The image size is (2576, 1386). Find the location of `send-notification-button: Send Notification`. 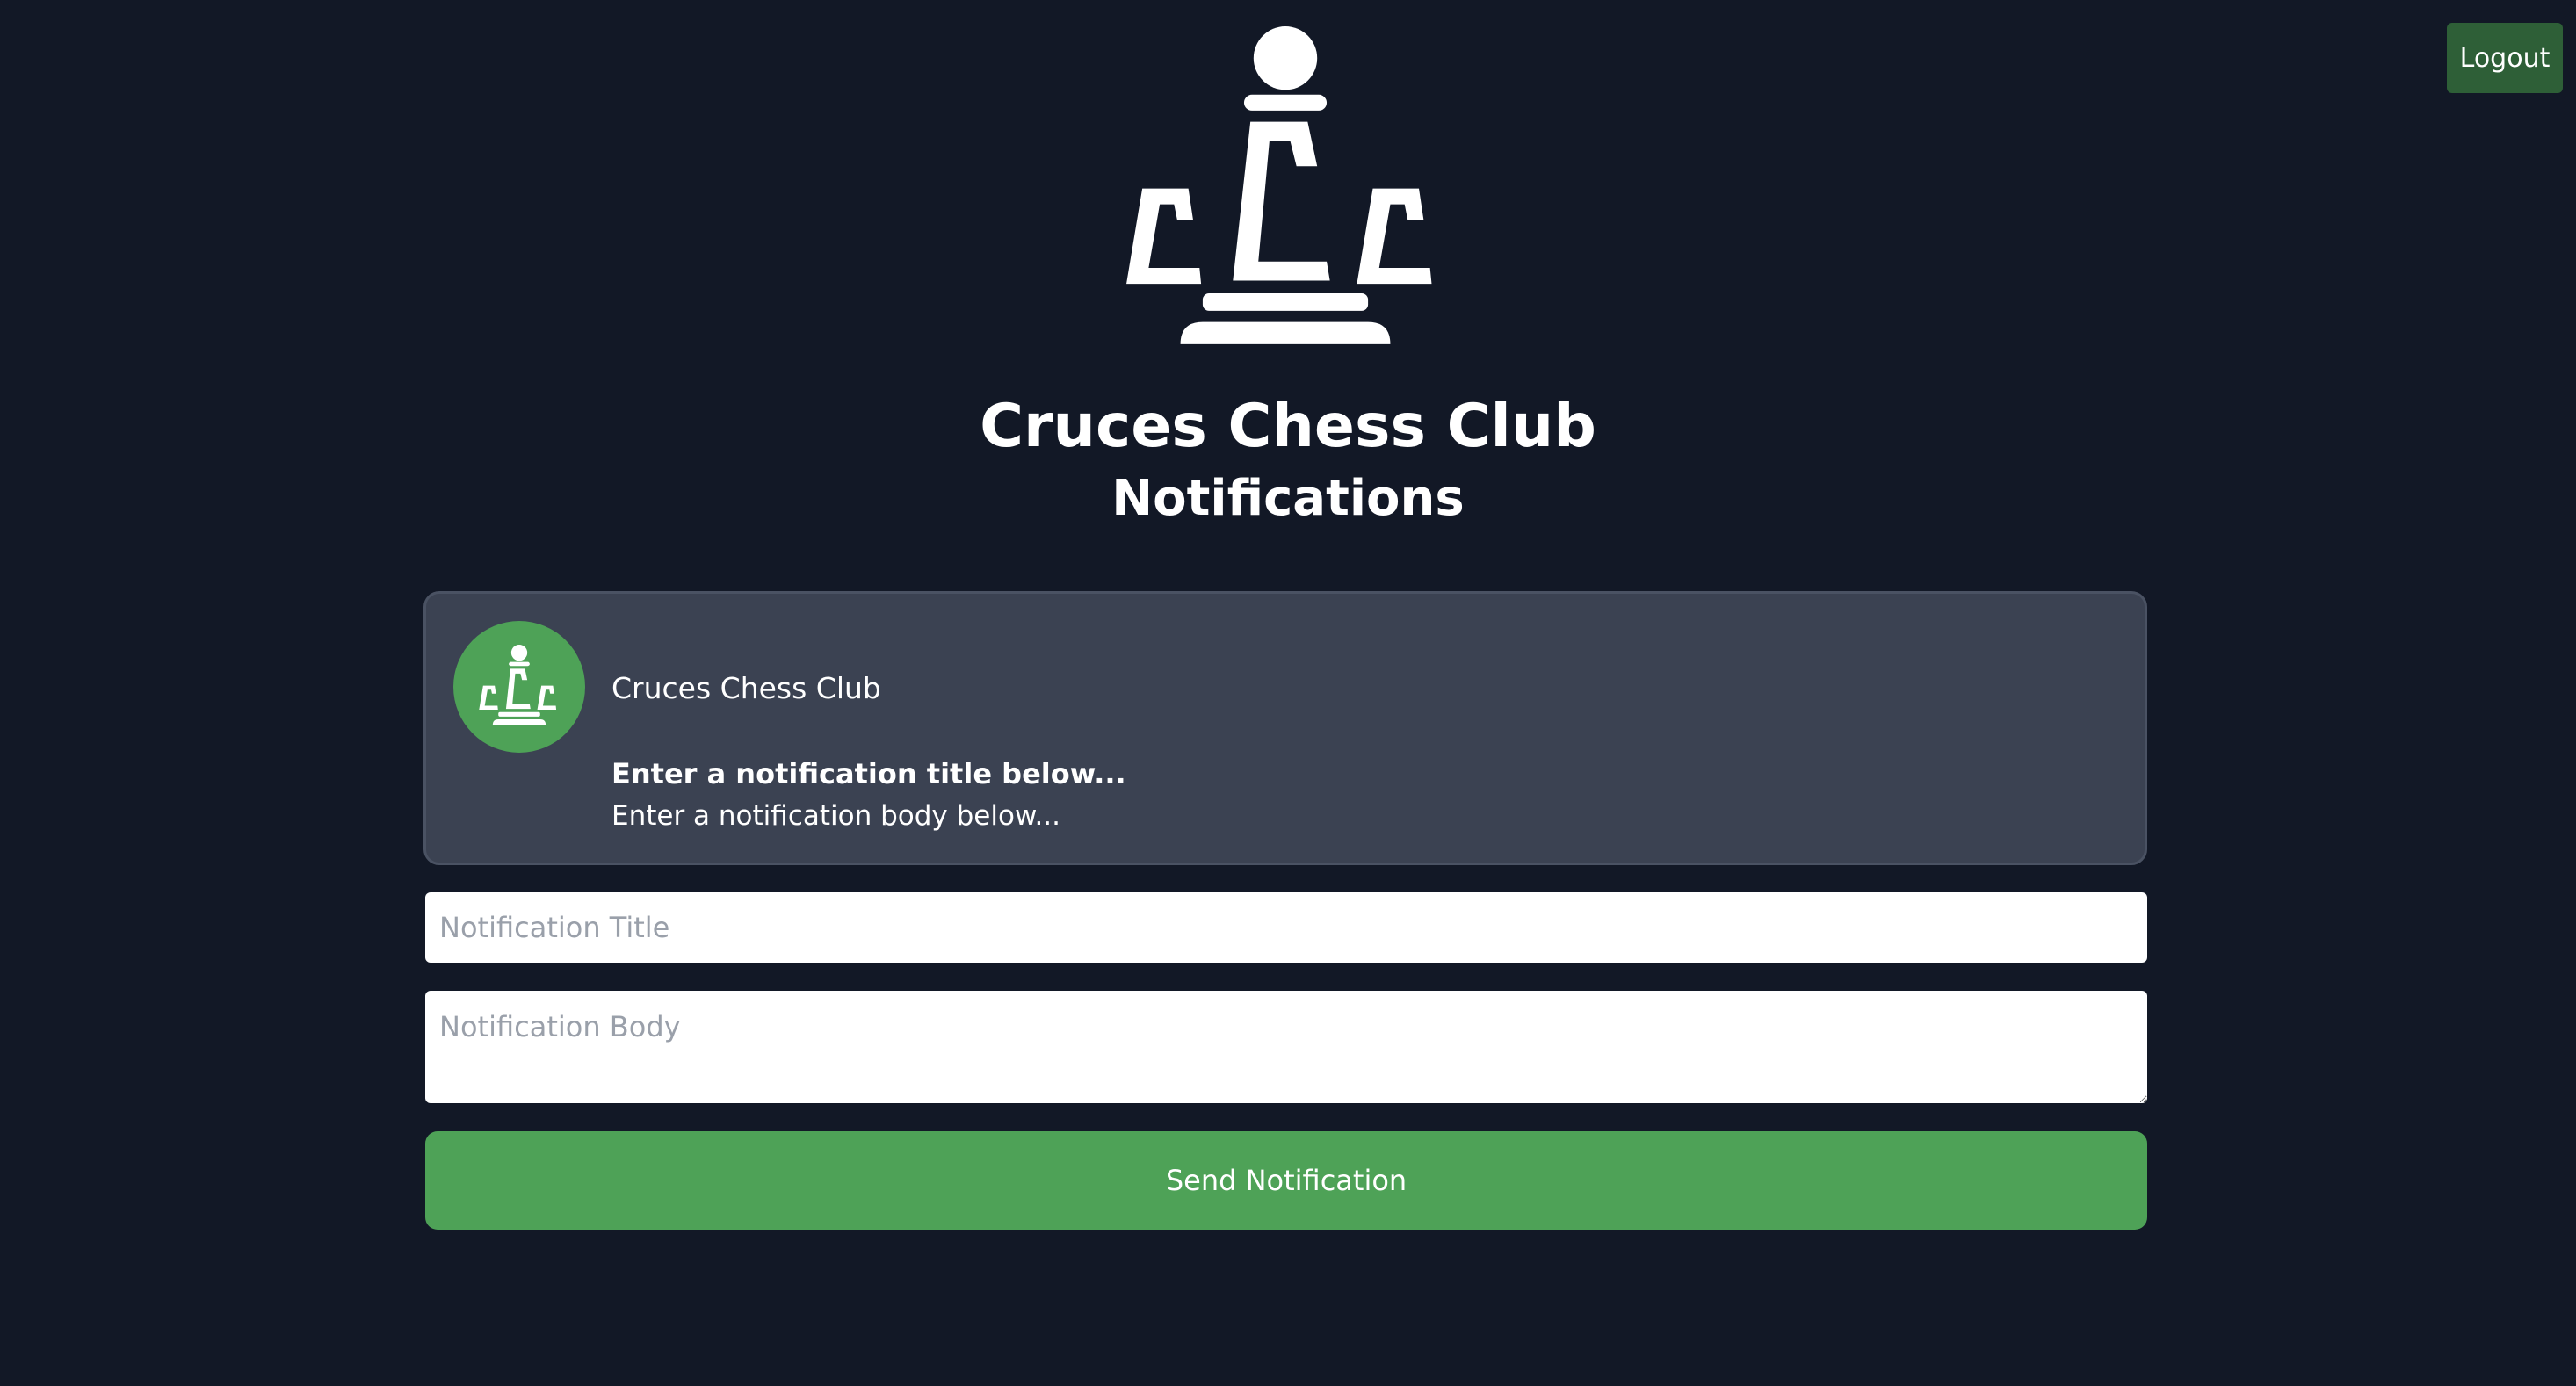

send-notification-button: Send Notification is located at coordinates (1286, 1180).